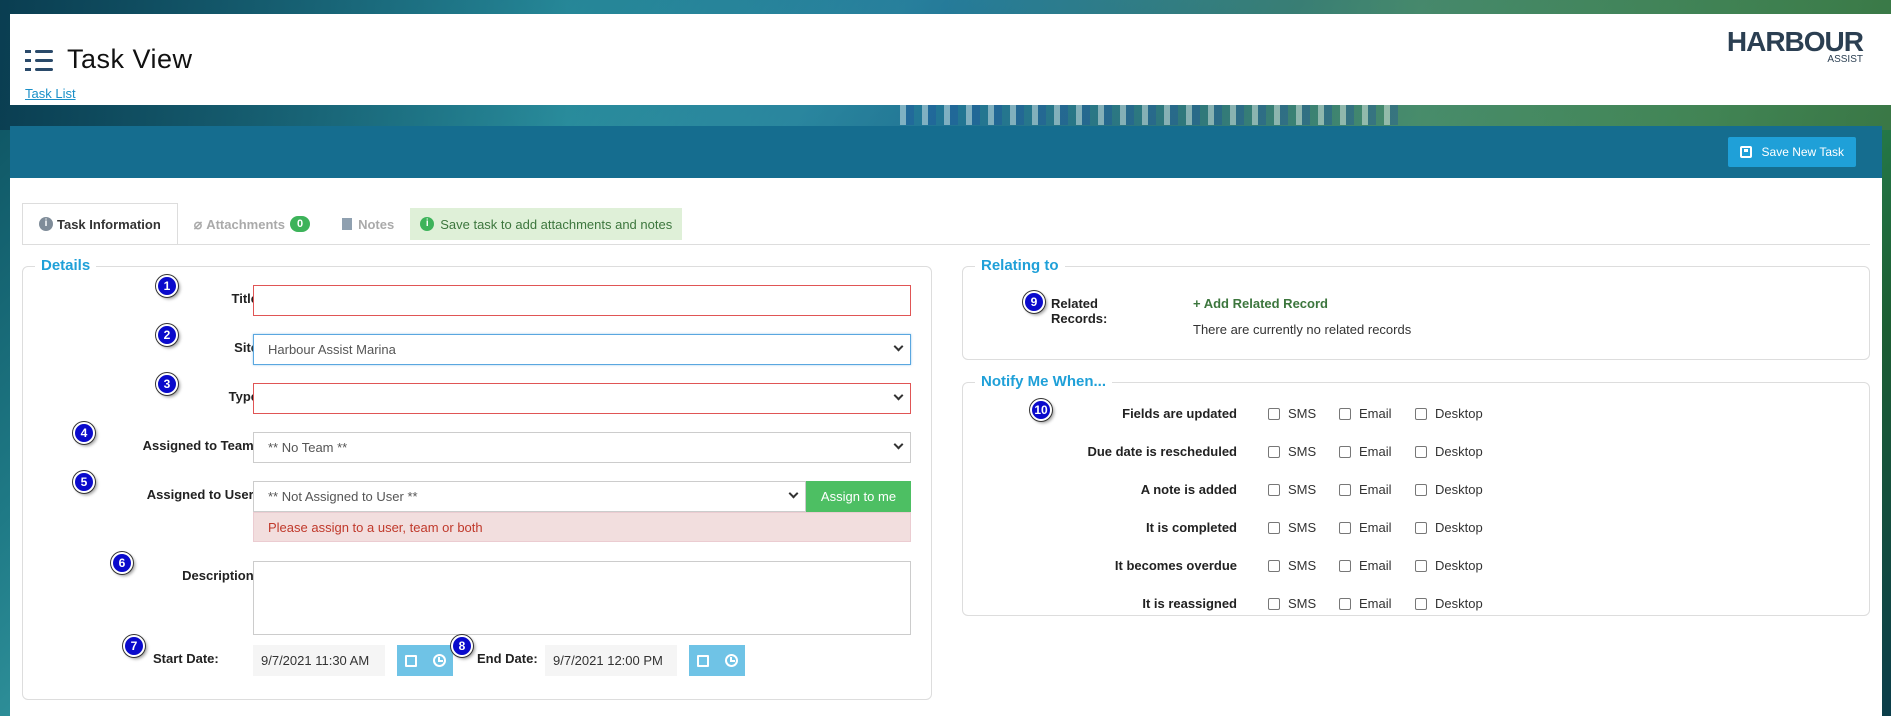  What do you see at coordinates (858, 496) in the screenshot?
I see `assign-to-me-button: Assign to me` at bounding box center [858, 496].